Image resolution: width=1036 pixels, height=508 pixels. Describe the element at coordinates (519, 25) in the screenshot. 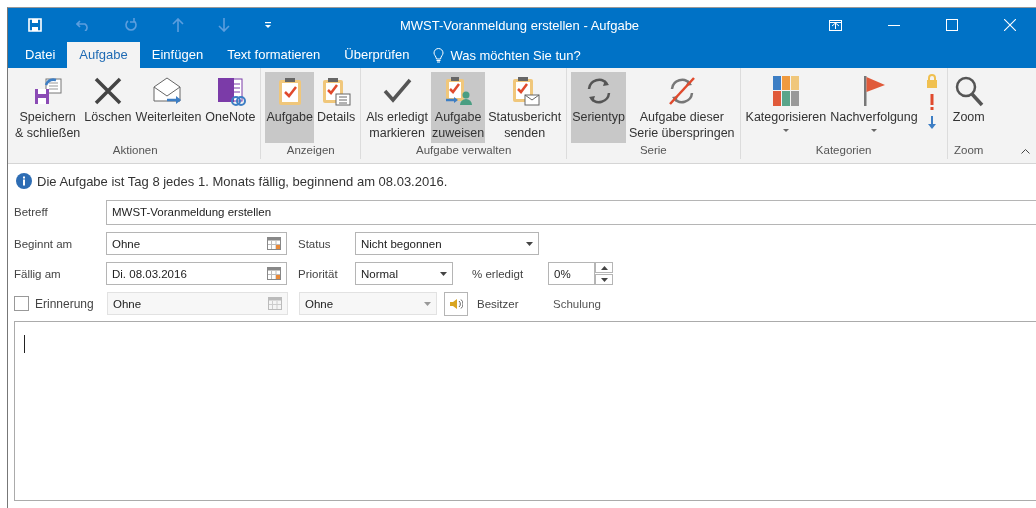

I see `window-title: MWST-Voranmeldung erstellen - Aufgabe` at that location.